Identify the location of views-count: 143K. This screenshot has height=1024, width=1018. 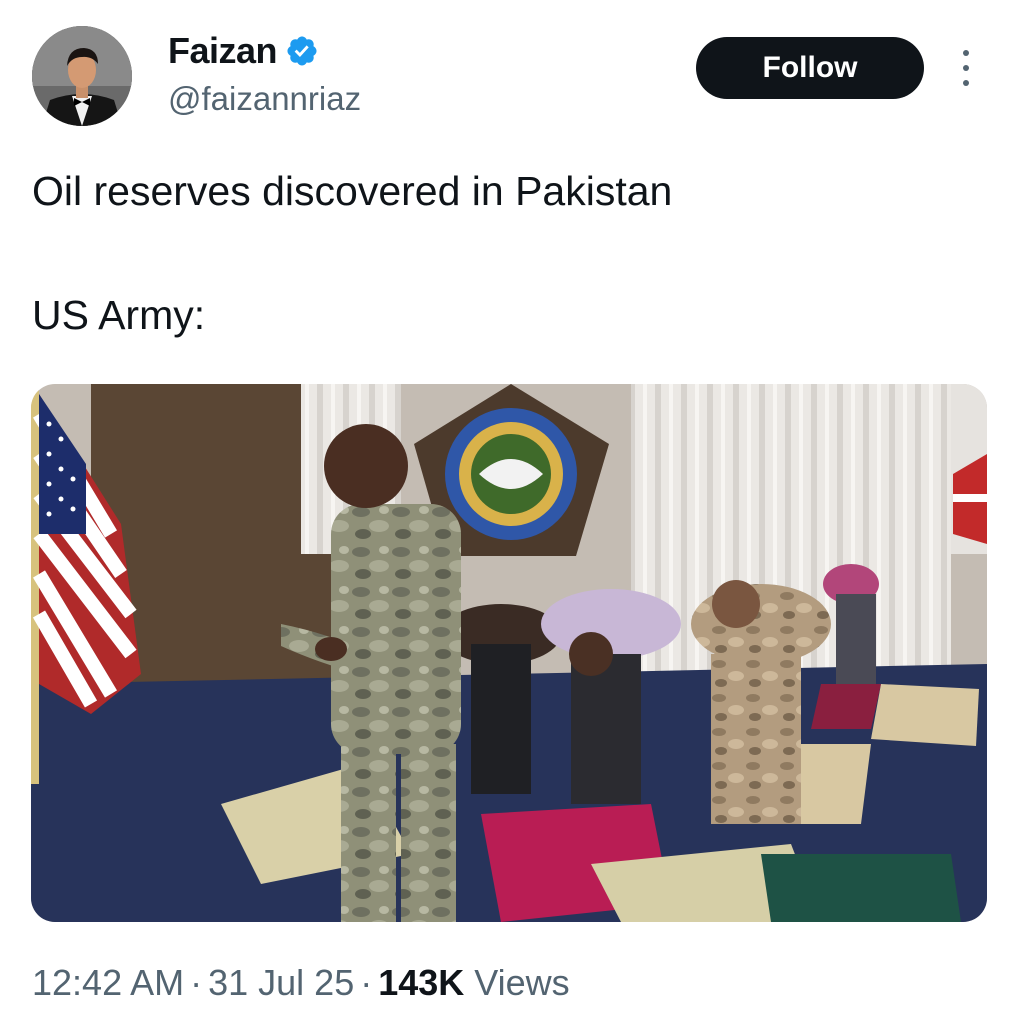
(421, 982).